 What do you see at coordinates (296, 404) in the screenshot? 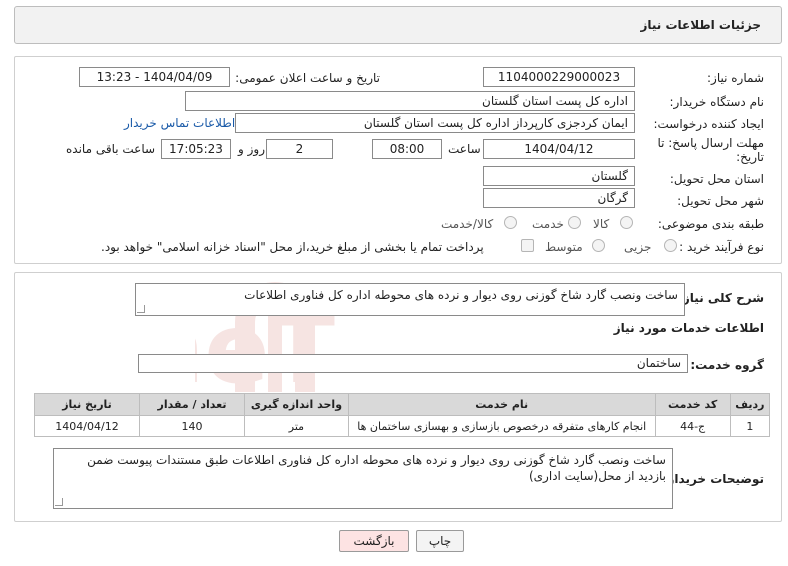
I see `col-unit: واحد اندازه گیری` at bounding box center [296, 404].